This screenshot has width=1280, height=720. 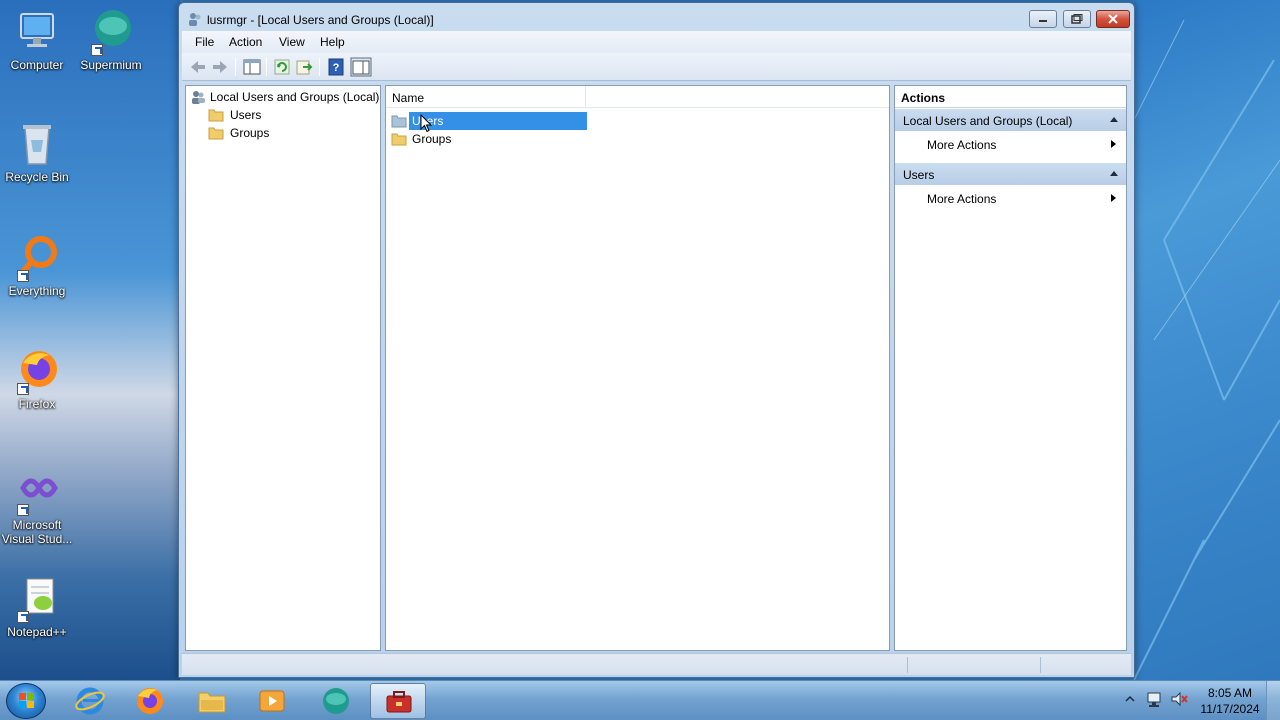 I want to click on taskbar-computer-management, so click(x=398, y=701).